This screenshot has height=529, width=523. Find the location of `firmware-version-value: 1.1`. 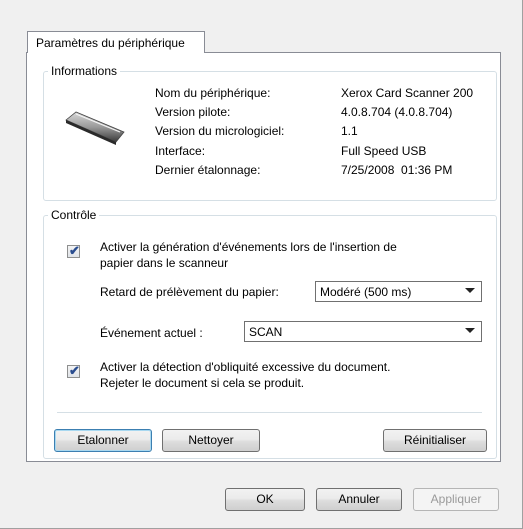

firmware-version-value: 1.1 is located at coordinates (349, 131).